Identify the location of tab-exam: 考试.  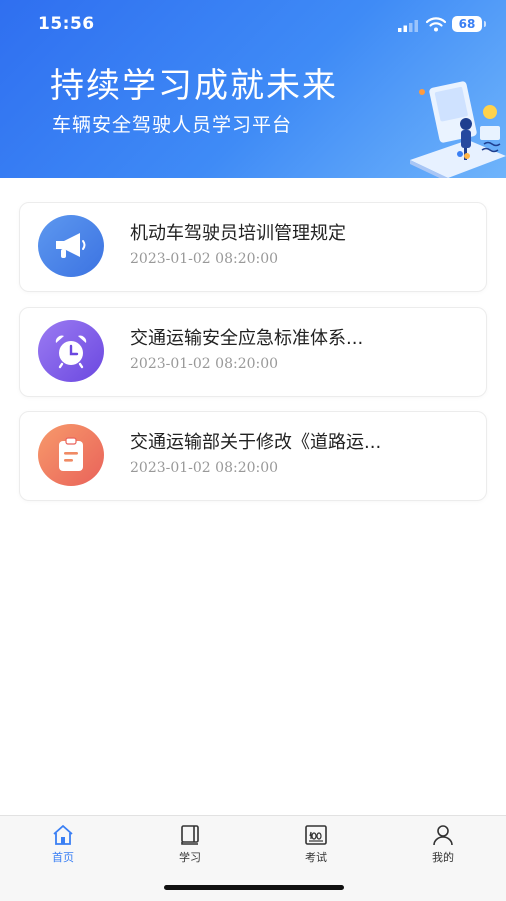
(316, 844).